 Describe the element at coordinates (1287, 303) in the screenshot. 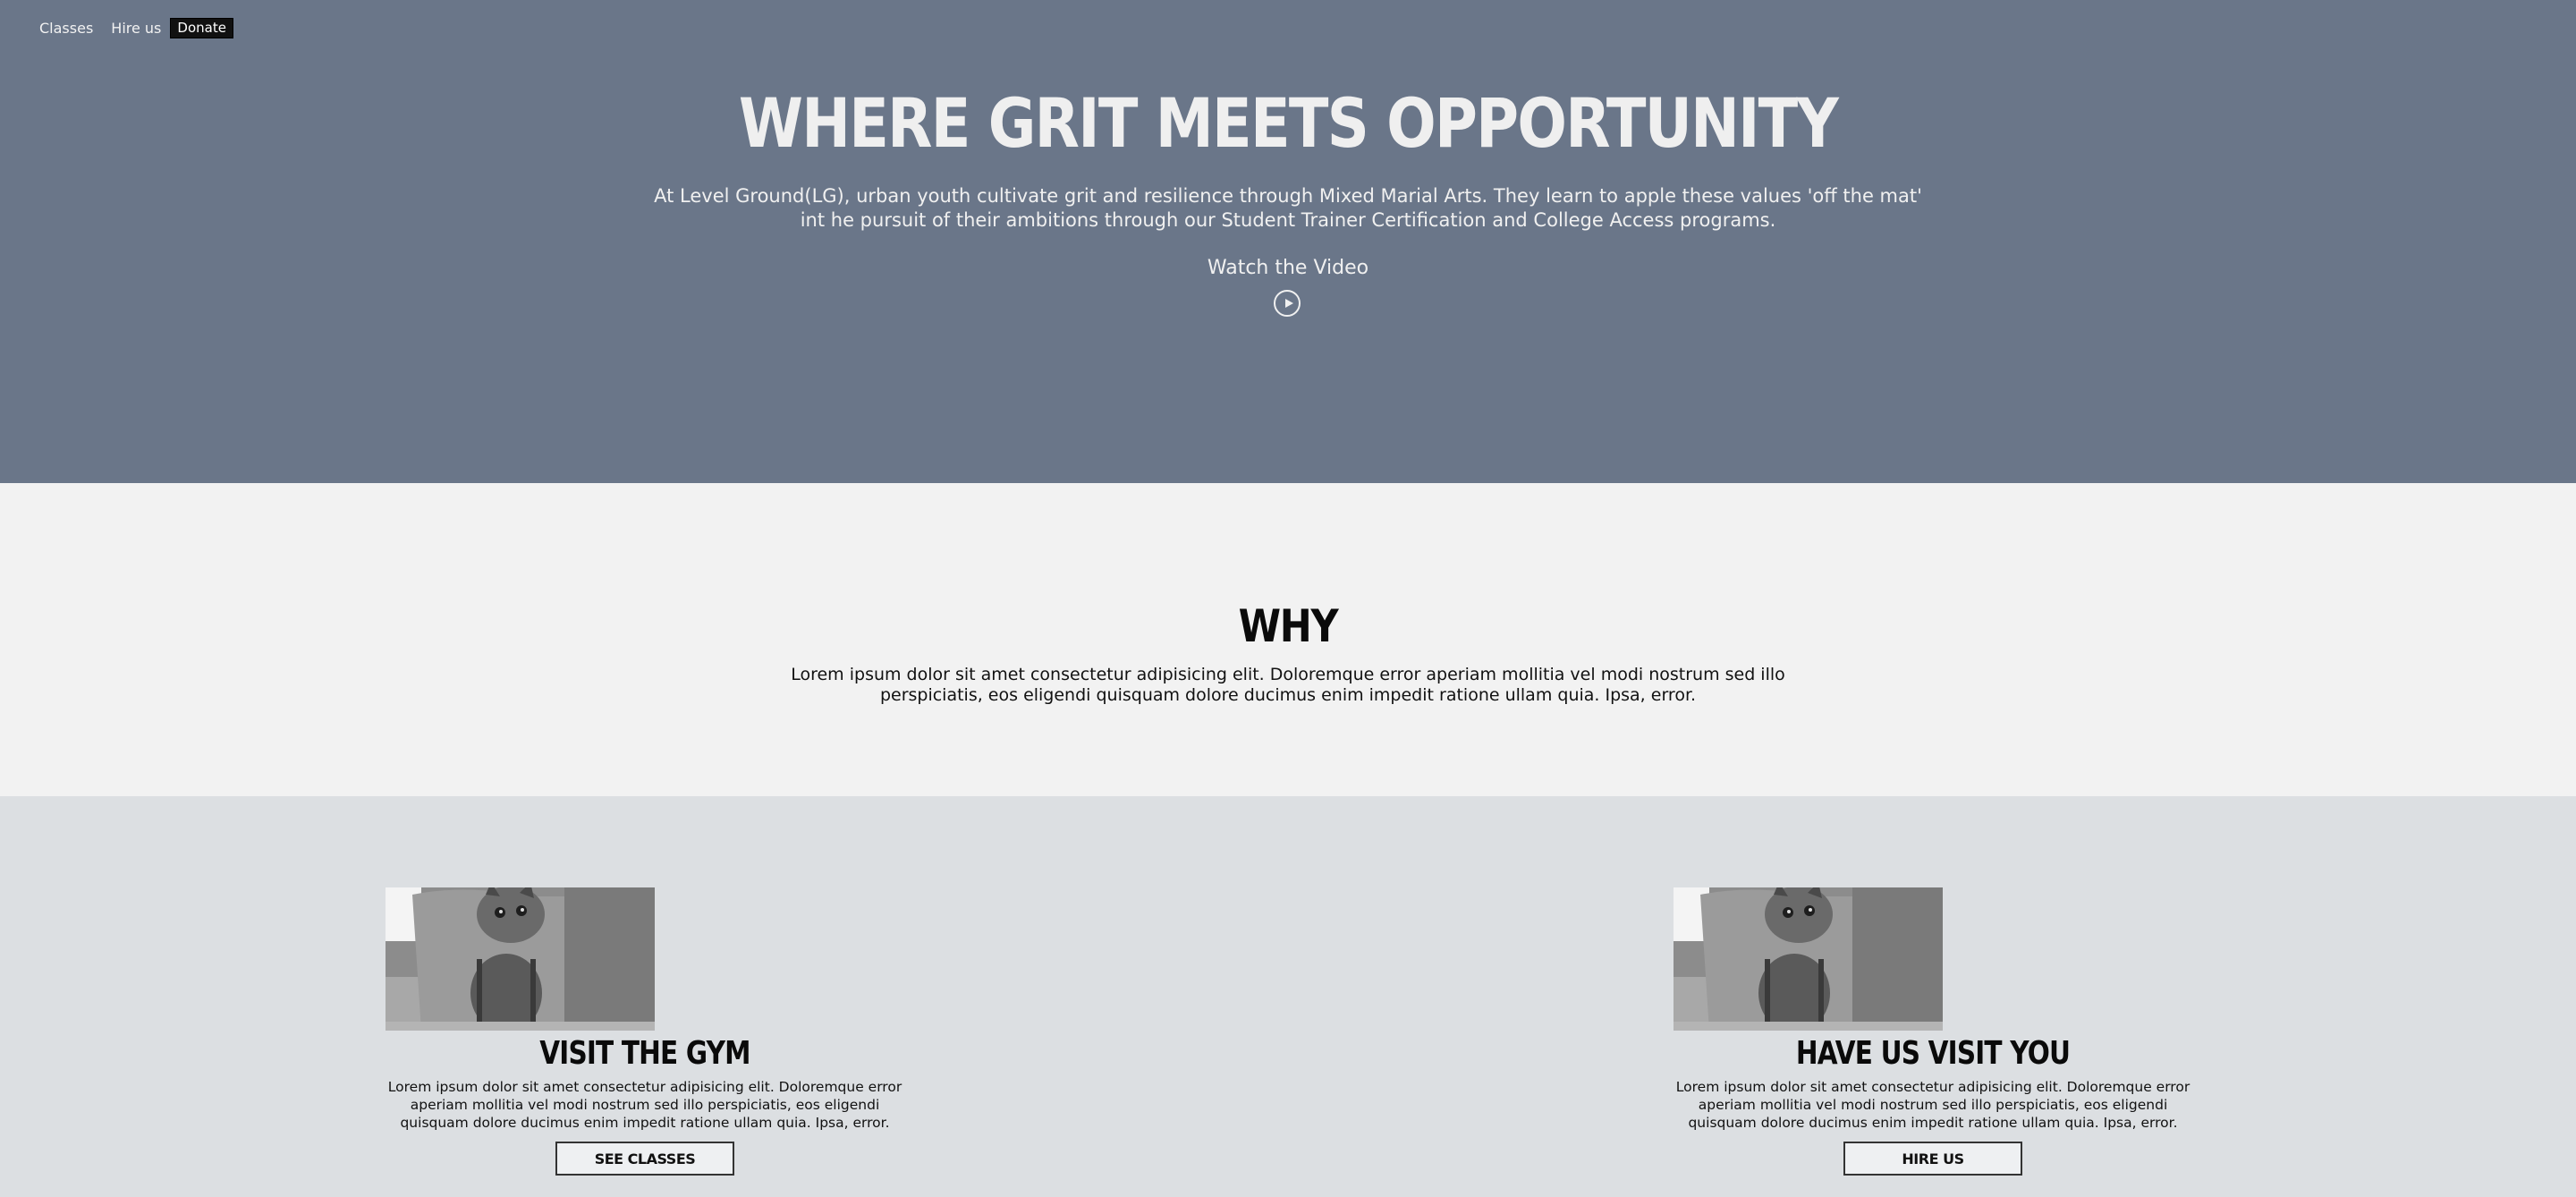

I see `play-circle-icon` at that location.